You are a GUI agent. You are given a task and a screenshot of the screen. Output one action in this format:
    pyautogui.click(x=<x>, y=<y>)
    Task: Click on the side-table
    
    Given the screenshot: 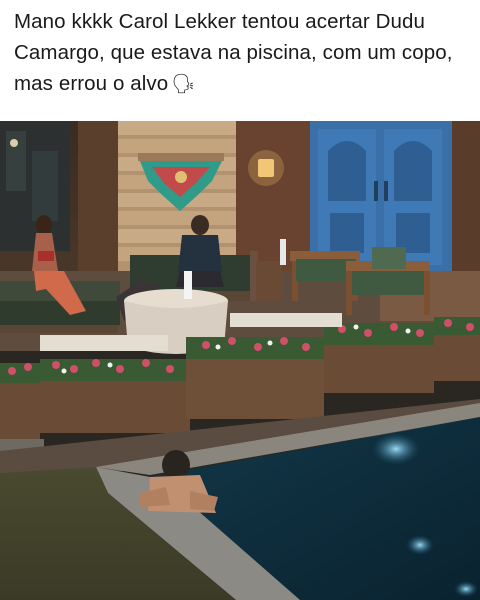 What is the action you would take?
    pyautogui.click(x=269, y=281)
    